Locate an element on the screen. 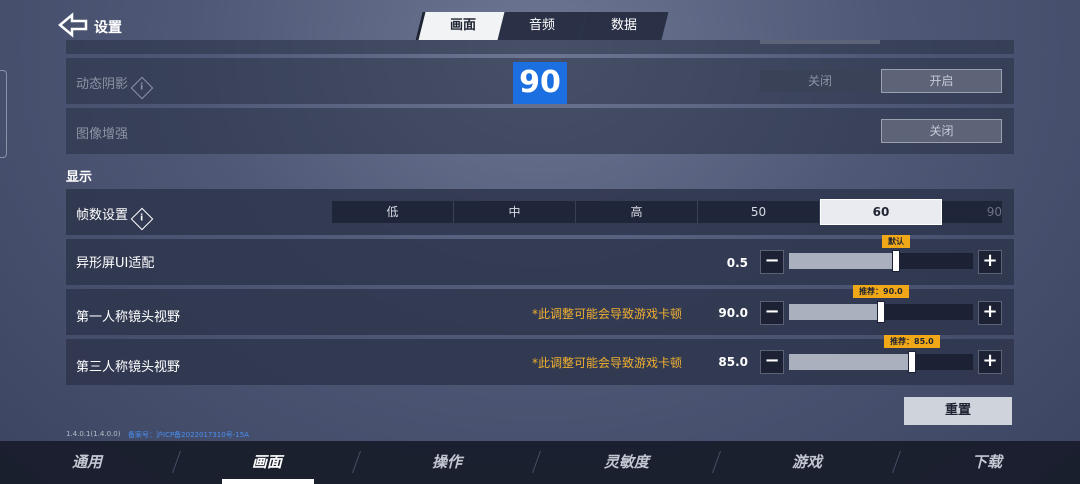  tpv-fov-label: 第三人称镜头视野 is located at coordinates (128, 367).